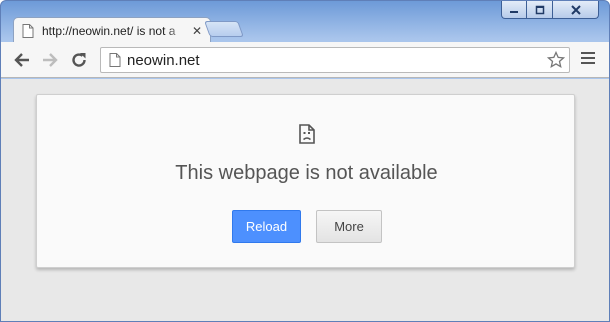 Image resolution: width=610 pixels, height=322 pixels. I want to click on close-icon, so click(575, 9).